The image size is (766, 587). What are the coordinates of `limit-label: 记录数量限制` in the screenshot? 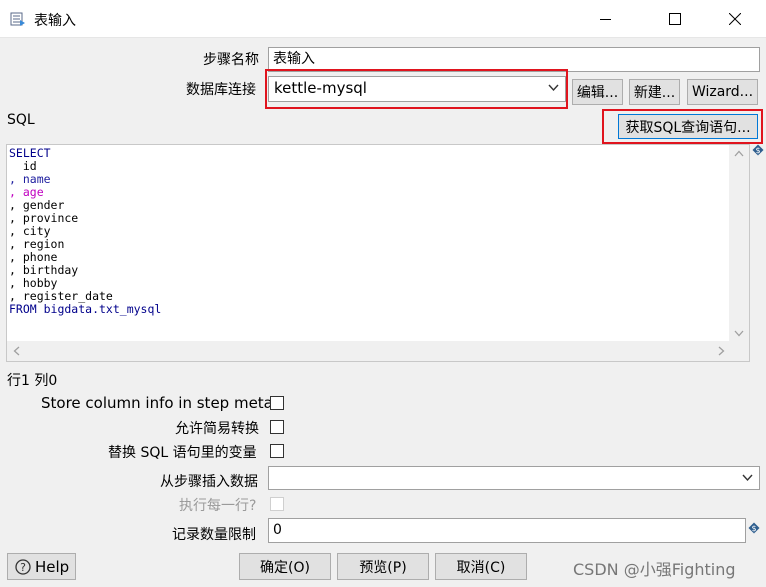 It's located at (214, 535).